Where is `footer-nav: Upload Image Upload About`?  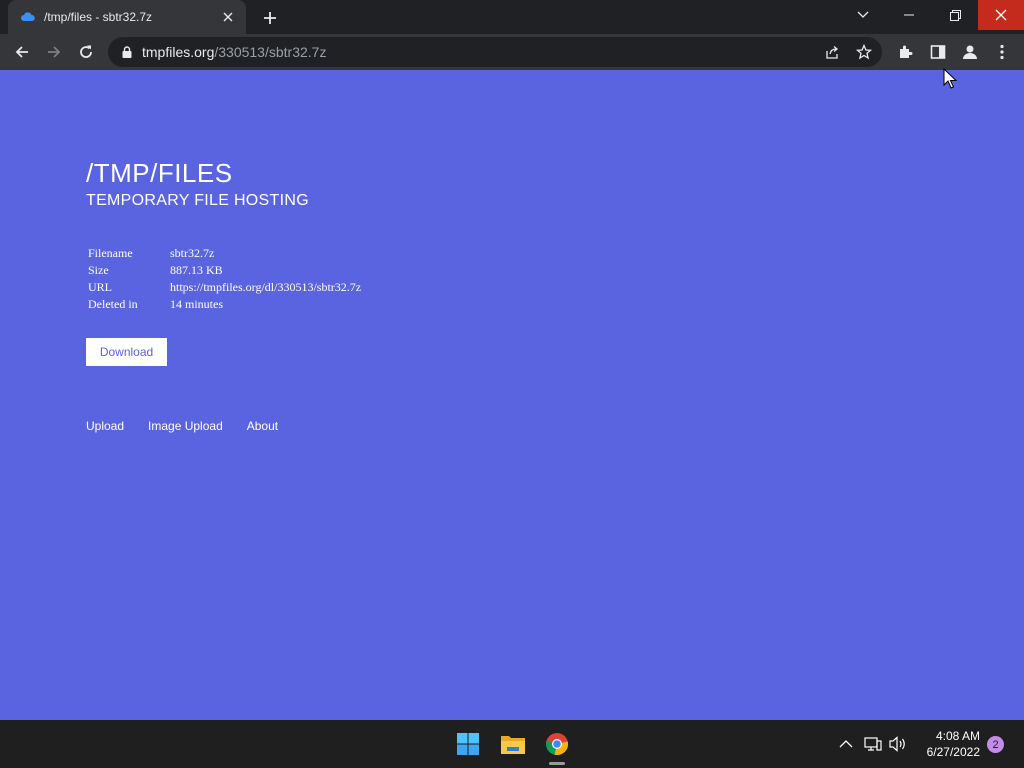 footer-nav: Upload Image Upload About is located at coordinates (194, 426).